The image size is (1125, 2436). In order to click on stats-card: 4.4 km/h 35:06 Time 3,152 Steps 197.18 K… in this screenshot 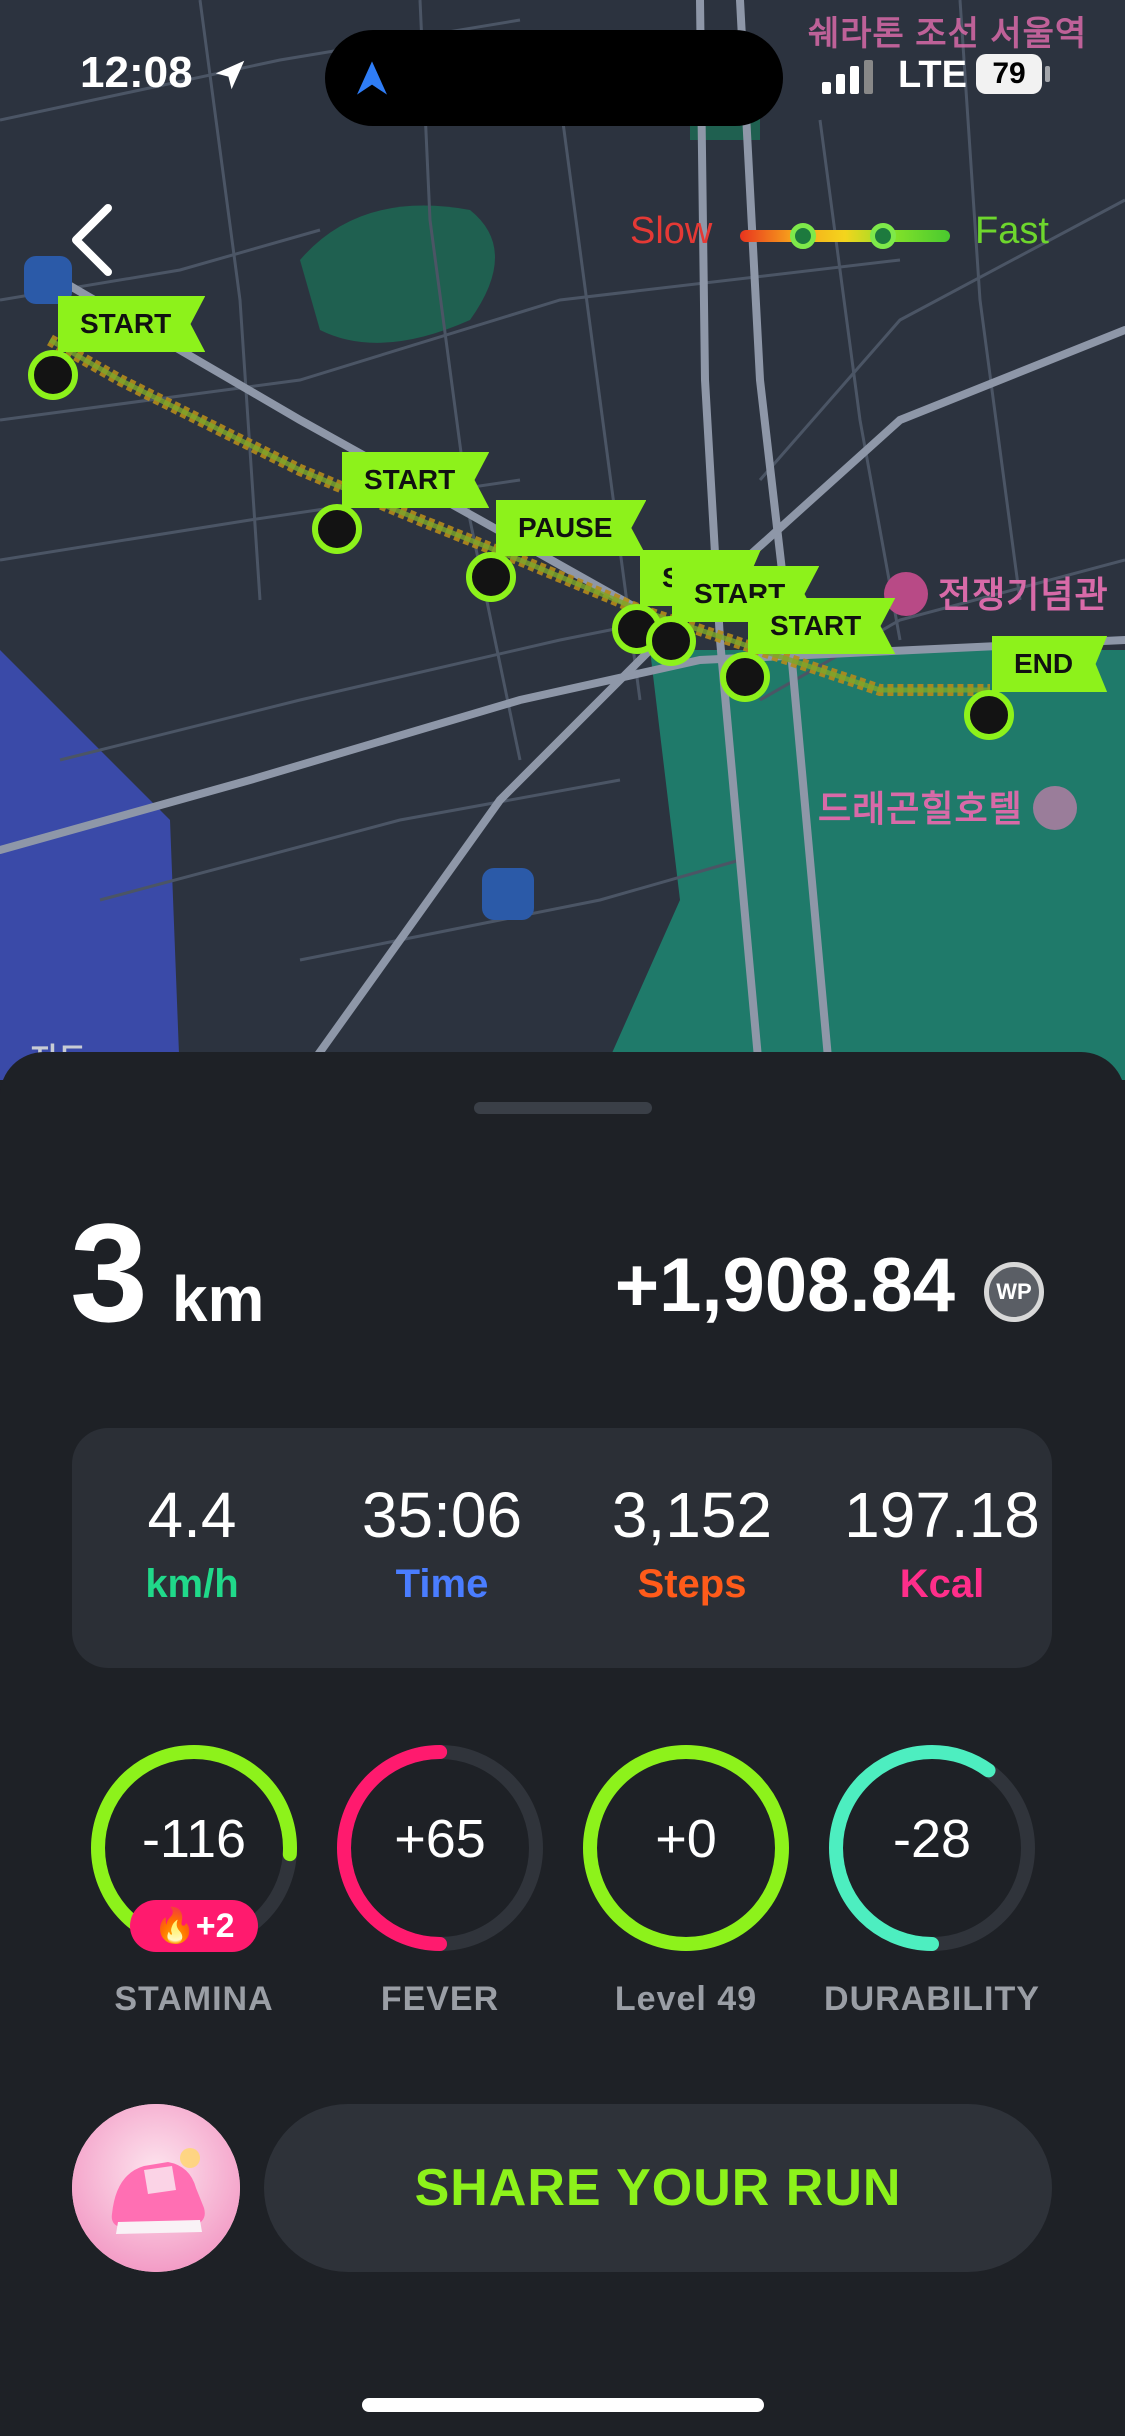, I will do `click(562, 1548)`.